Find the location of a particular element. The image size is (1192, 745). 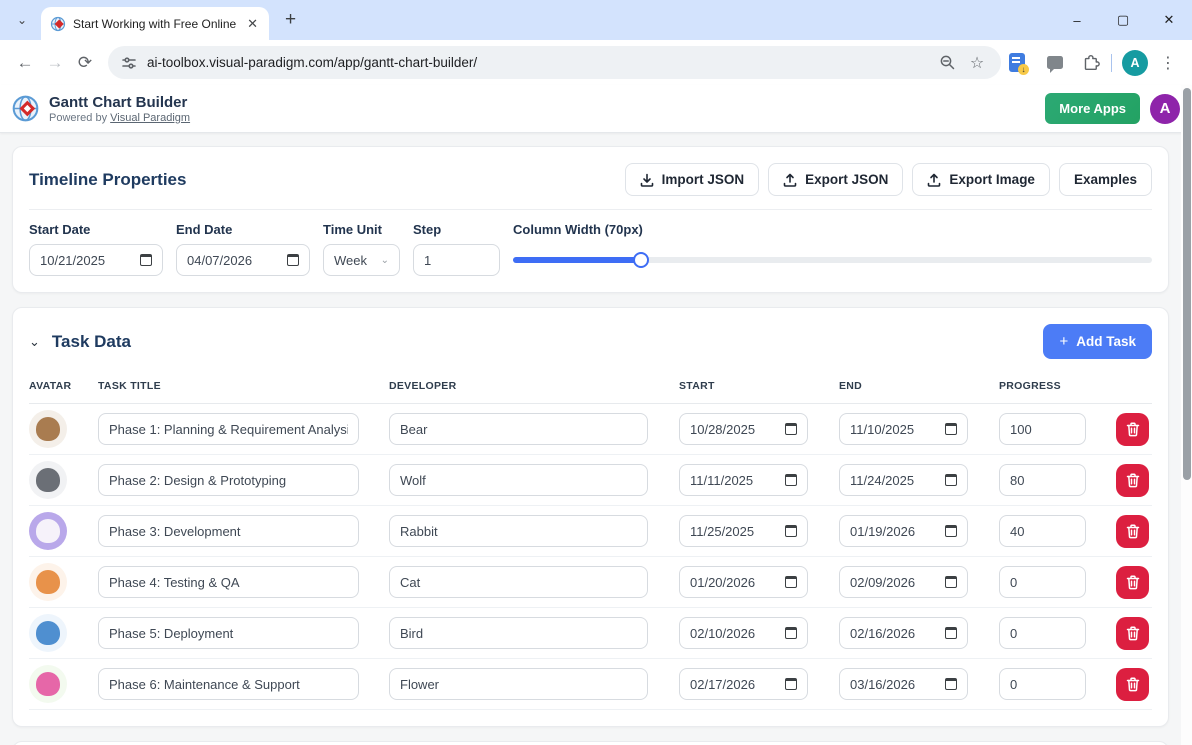

more-apps-button: More Apps is located at coordinates (1092, 108).